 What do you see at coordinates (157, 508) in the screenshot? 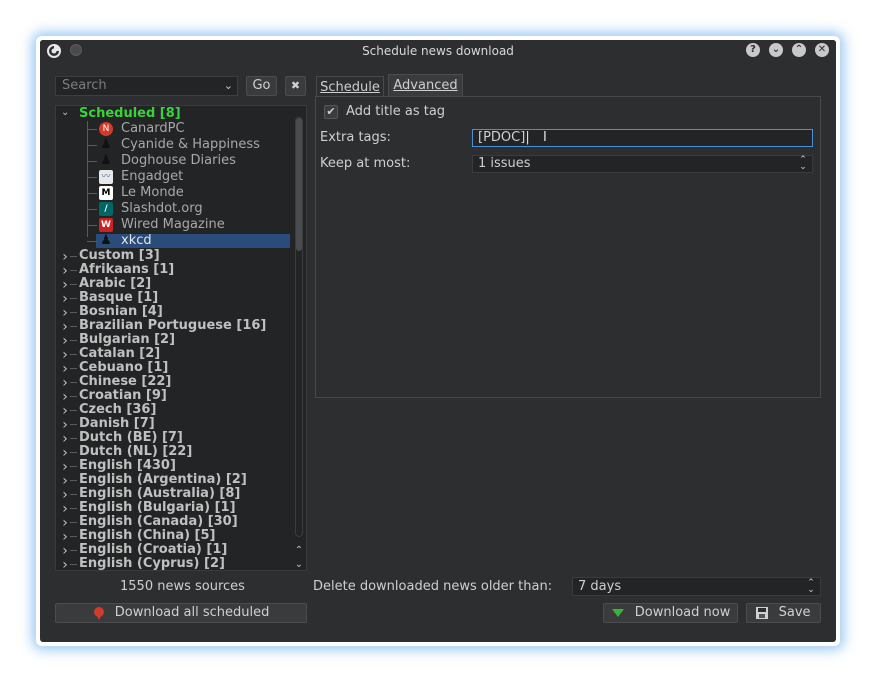
I see `tree-category: English (Bulgaria) [1]` at bounding box center [157, 508].